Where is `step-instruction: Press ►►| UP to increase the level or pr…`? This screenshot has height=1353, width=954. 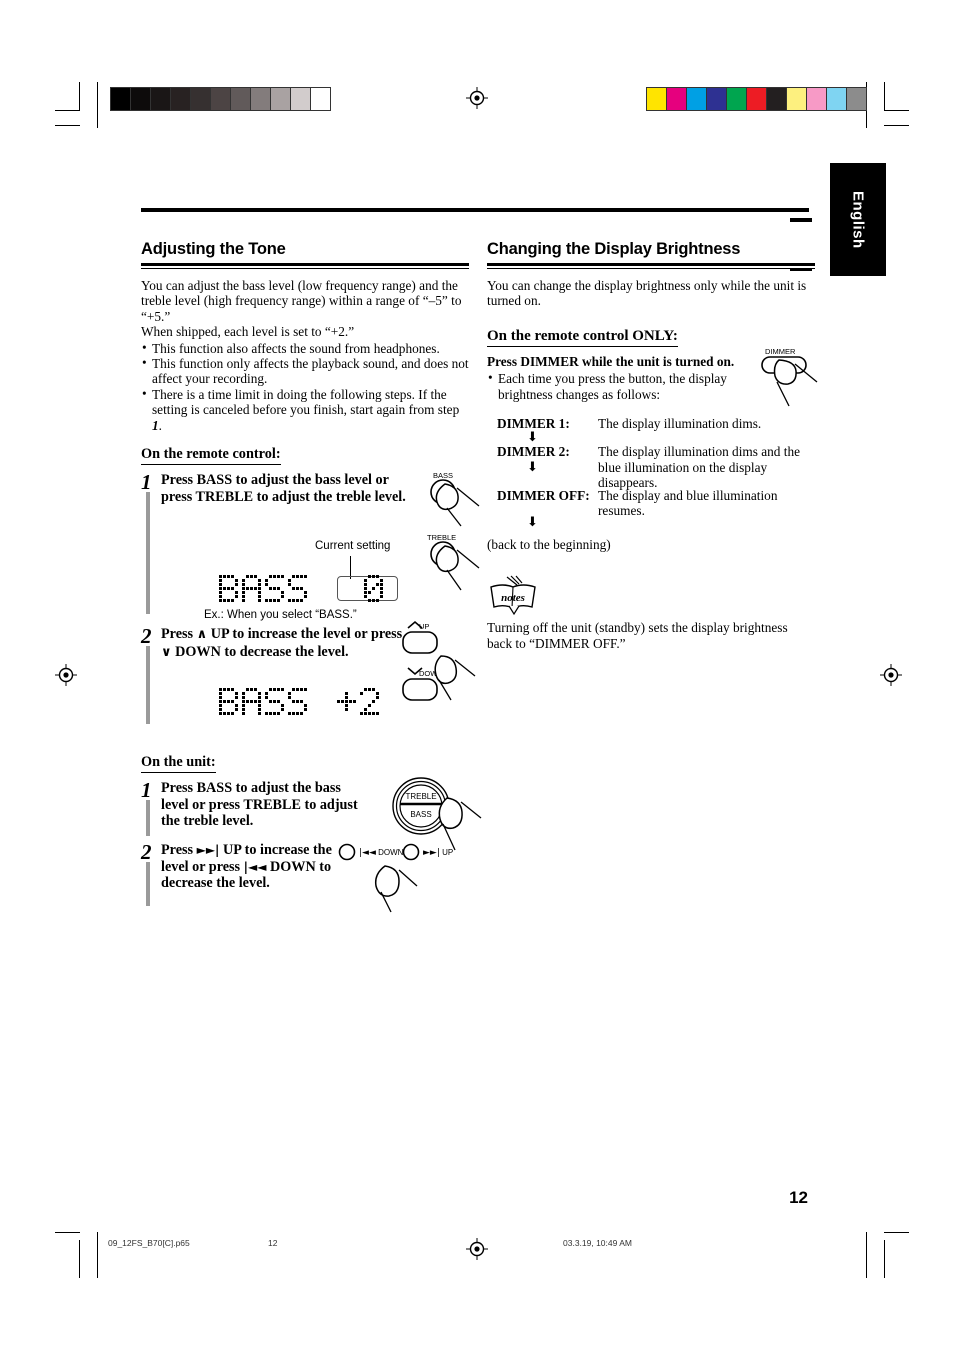 step-instruction: Press ►►| UP to increase the level or pr… is located at coordinates (256, 867).